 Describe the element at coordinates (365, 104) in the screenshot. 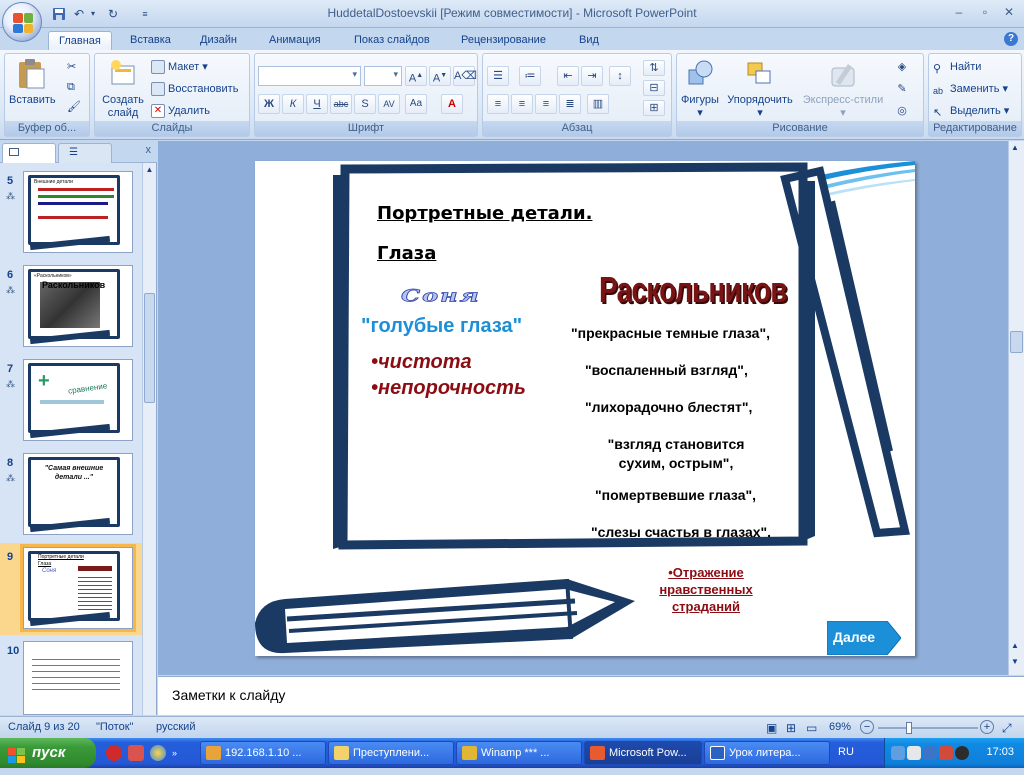

I see `shadow-icon: S` at that location.